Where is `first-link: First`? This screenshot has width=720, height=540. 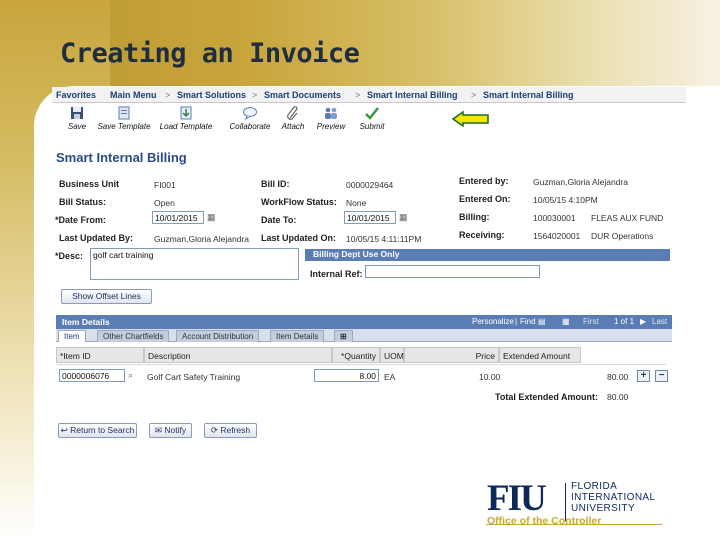 first-link: First is located at coordinates (591, 321).